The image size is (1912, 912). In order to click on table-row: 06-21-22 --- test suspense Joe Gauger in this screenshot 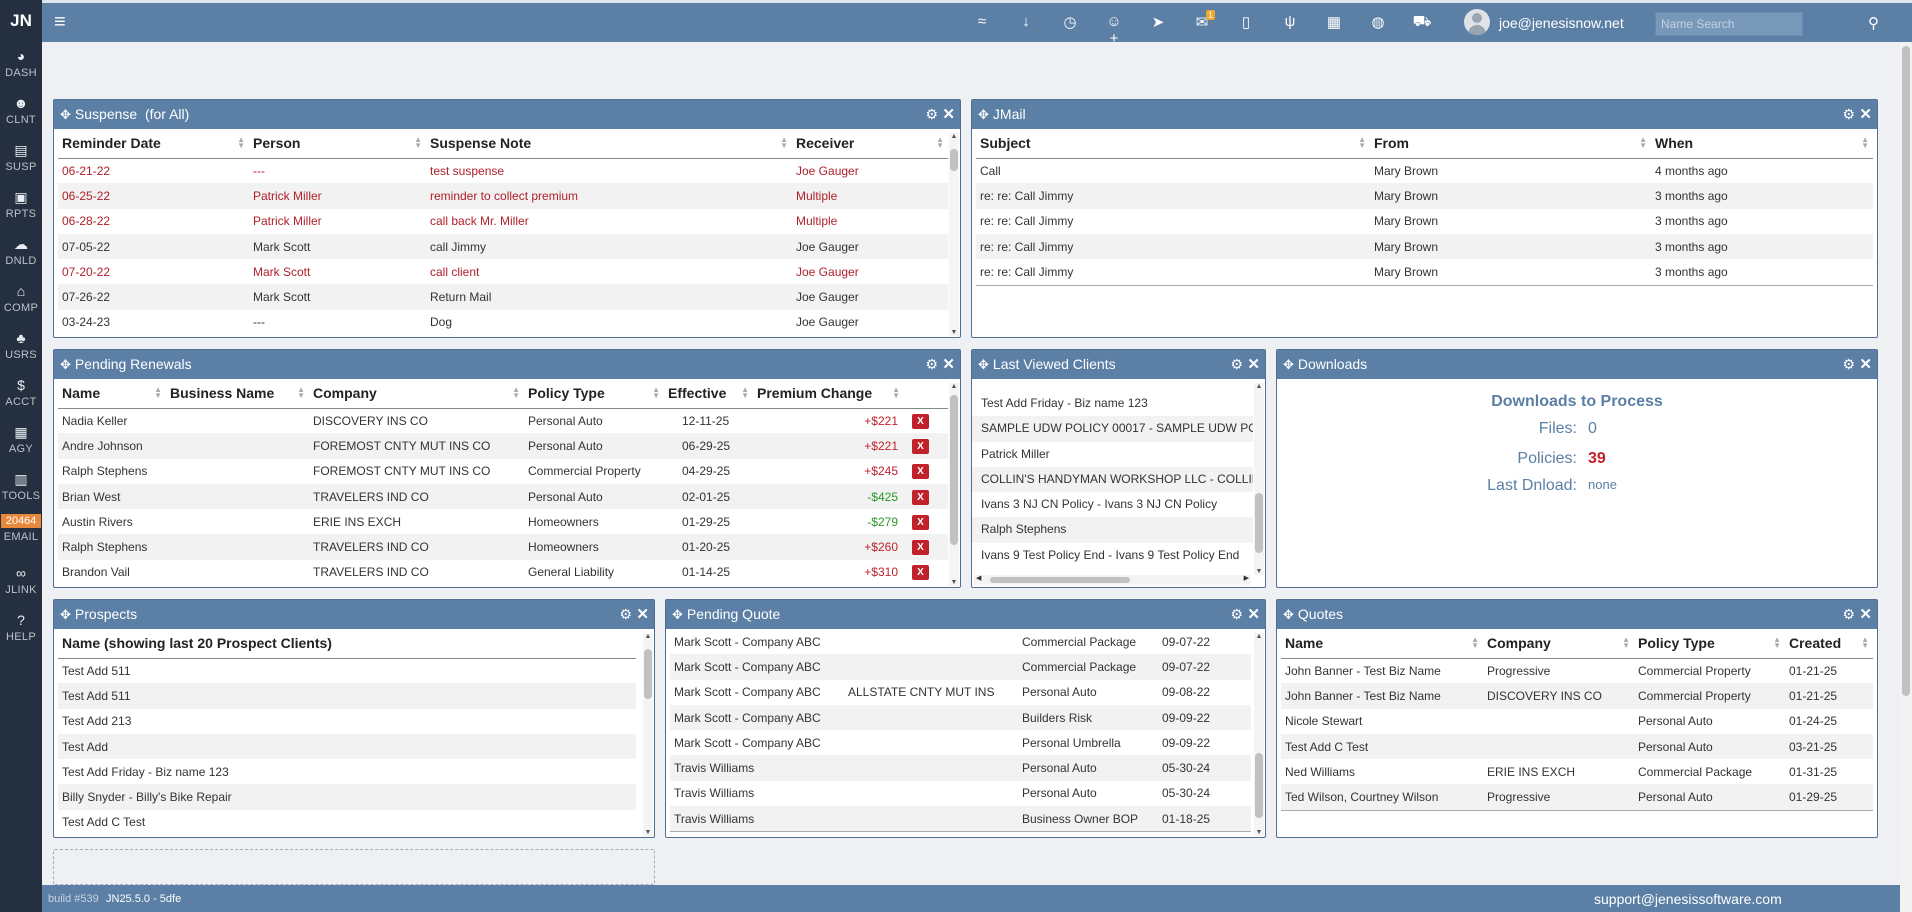, I will do `click(503, 170)`.